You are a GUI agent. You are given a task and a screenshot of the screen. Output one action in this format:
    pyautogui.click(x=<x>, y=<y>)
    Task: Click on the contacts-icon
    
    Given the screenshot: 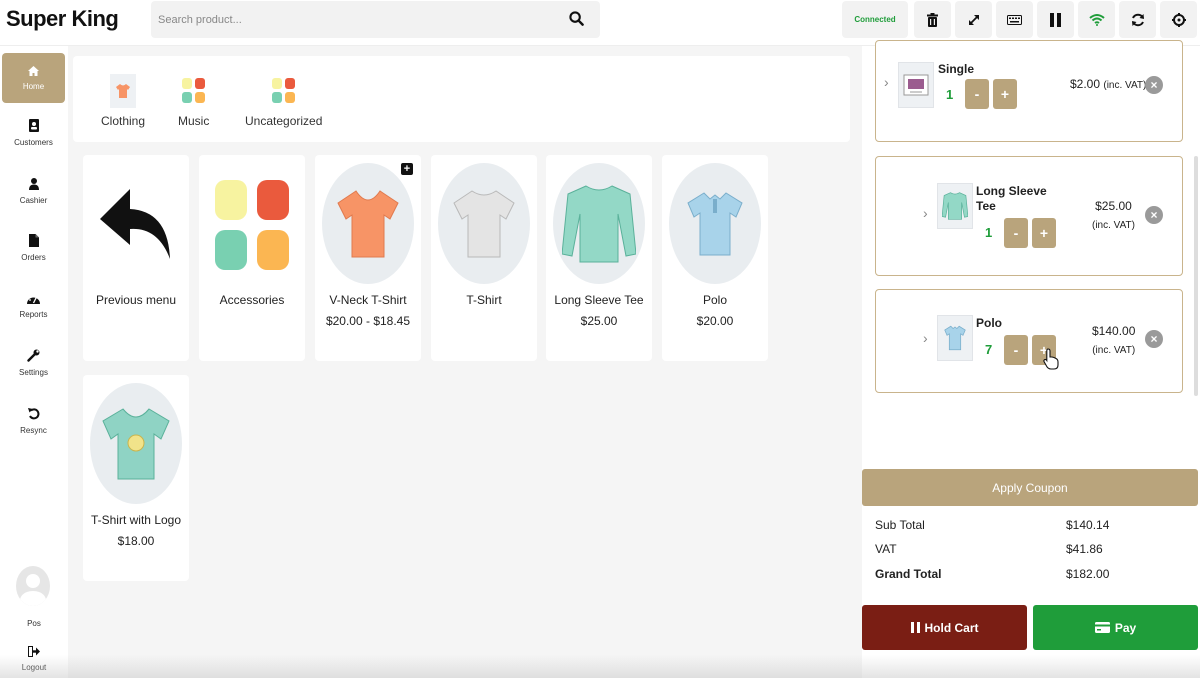 What is the action you would take?
    pyautogui.click(x=33, y=125)
    